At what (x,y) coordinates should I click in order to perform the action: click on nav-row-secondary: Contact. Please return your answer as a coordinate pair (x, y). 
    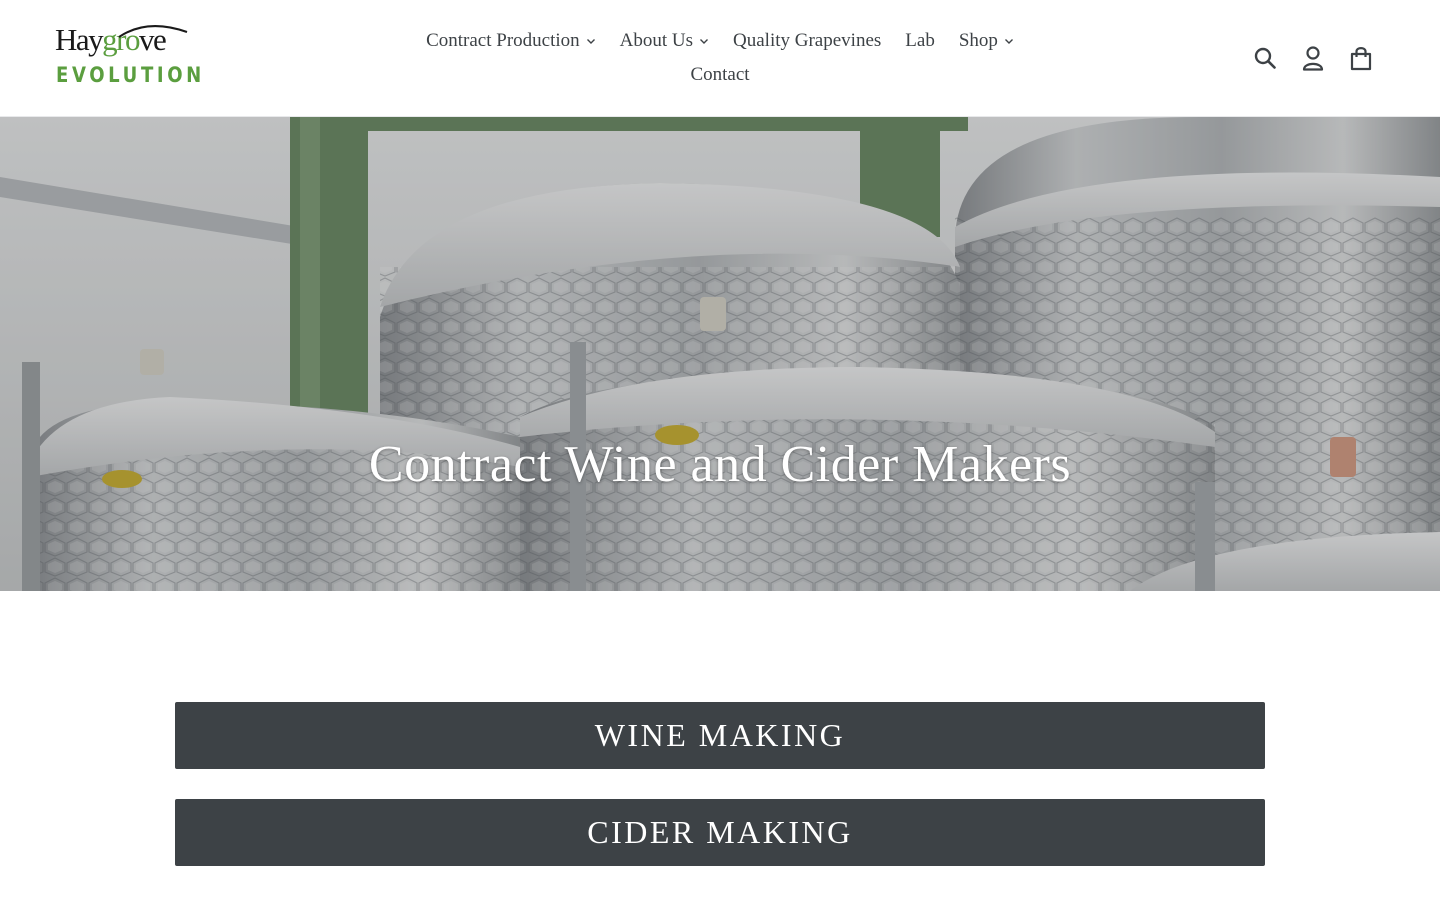
    Looking at the image, I should click on (720, 75).